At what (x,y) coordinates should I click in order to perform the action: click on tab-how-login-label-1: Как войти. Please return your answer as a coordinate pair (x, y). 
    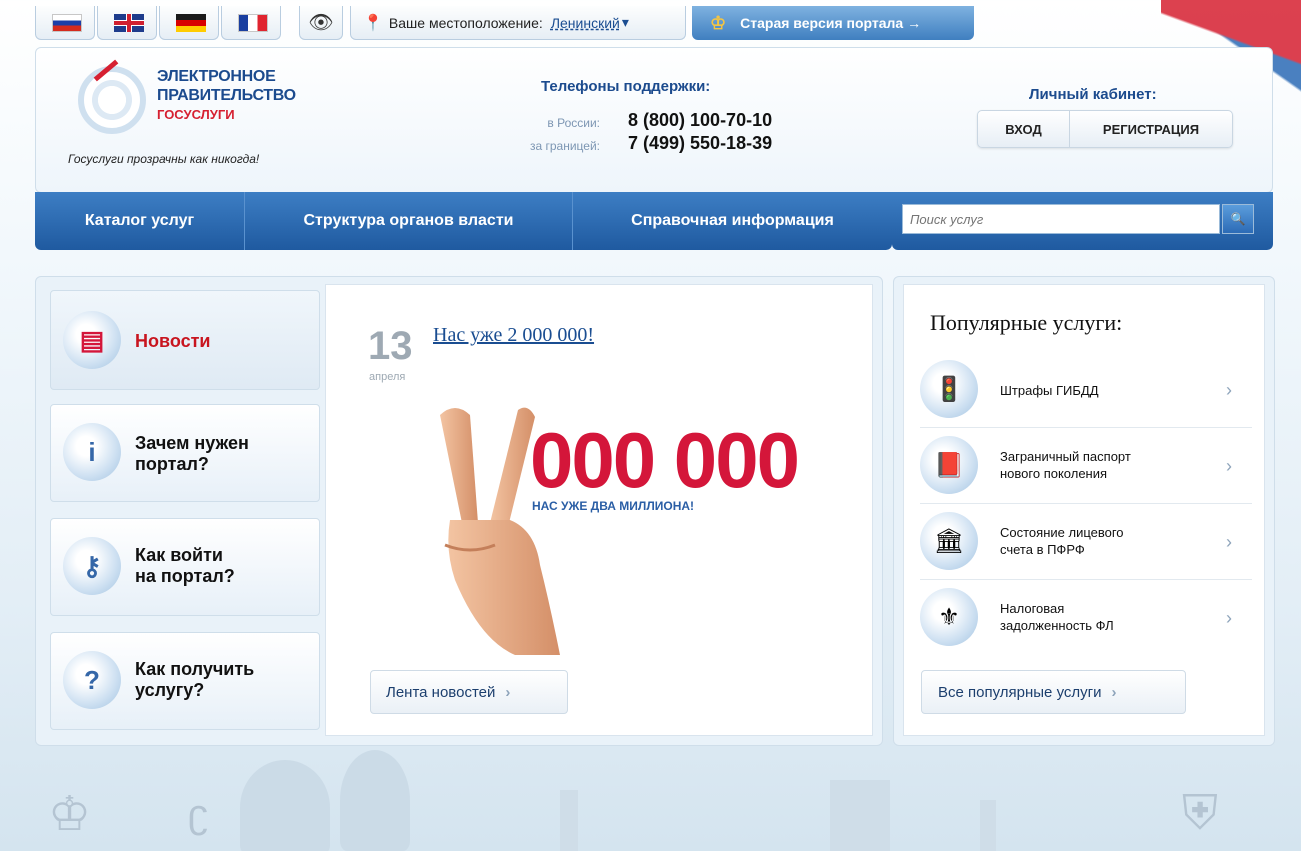
    Looking at the image, I should click on (179, 555).